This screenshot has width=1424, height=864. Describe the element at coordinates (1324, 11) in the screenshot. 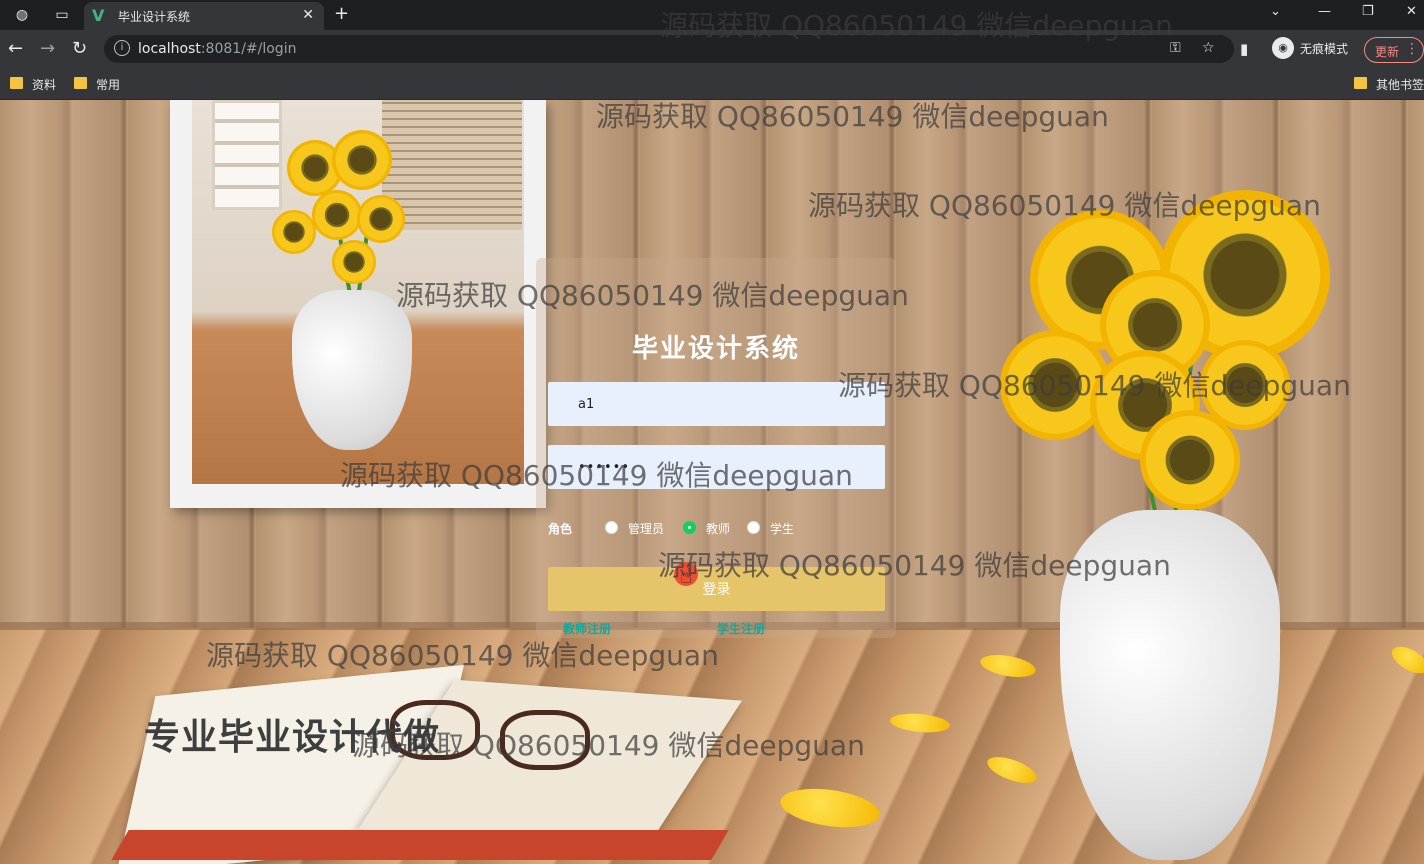

I see `minimize-icon: —` at that location.